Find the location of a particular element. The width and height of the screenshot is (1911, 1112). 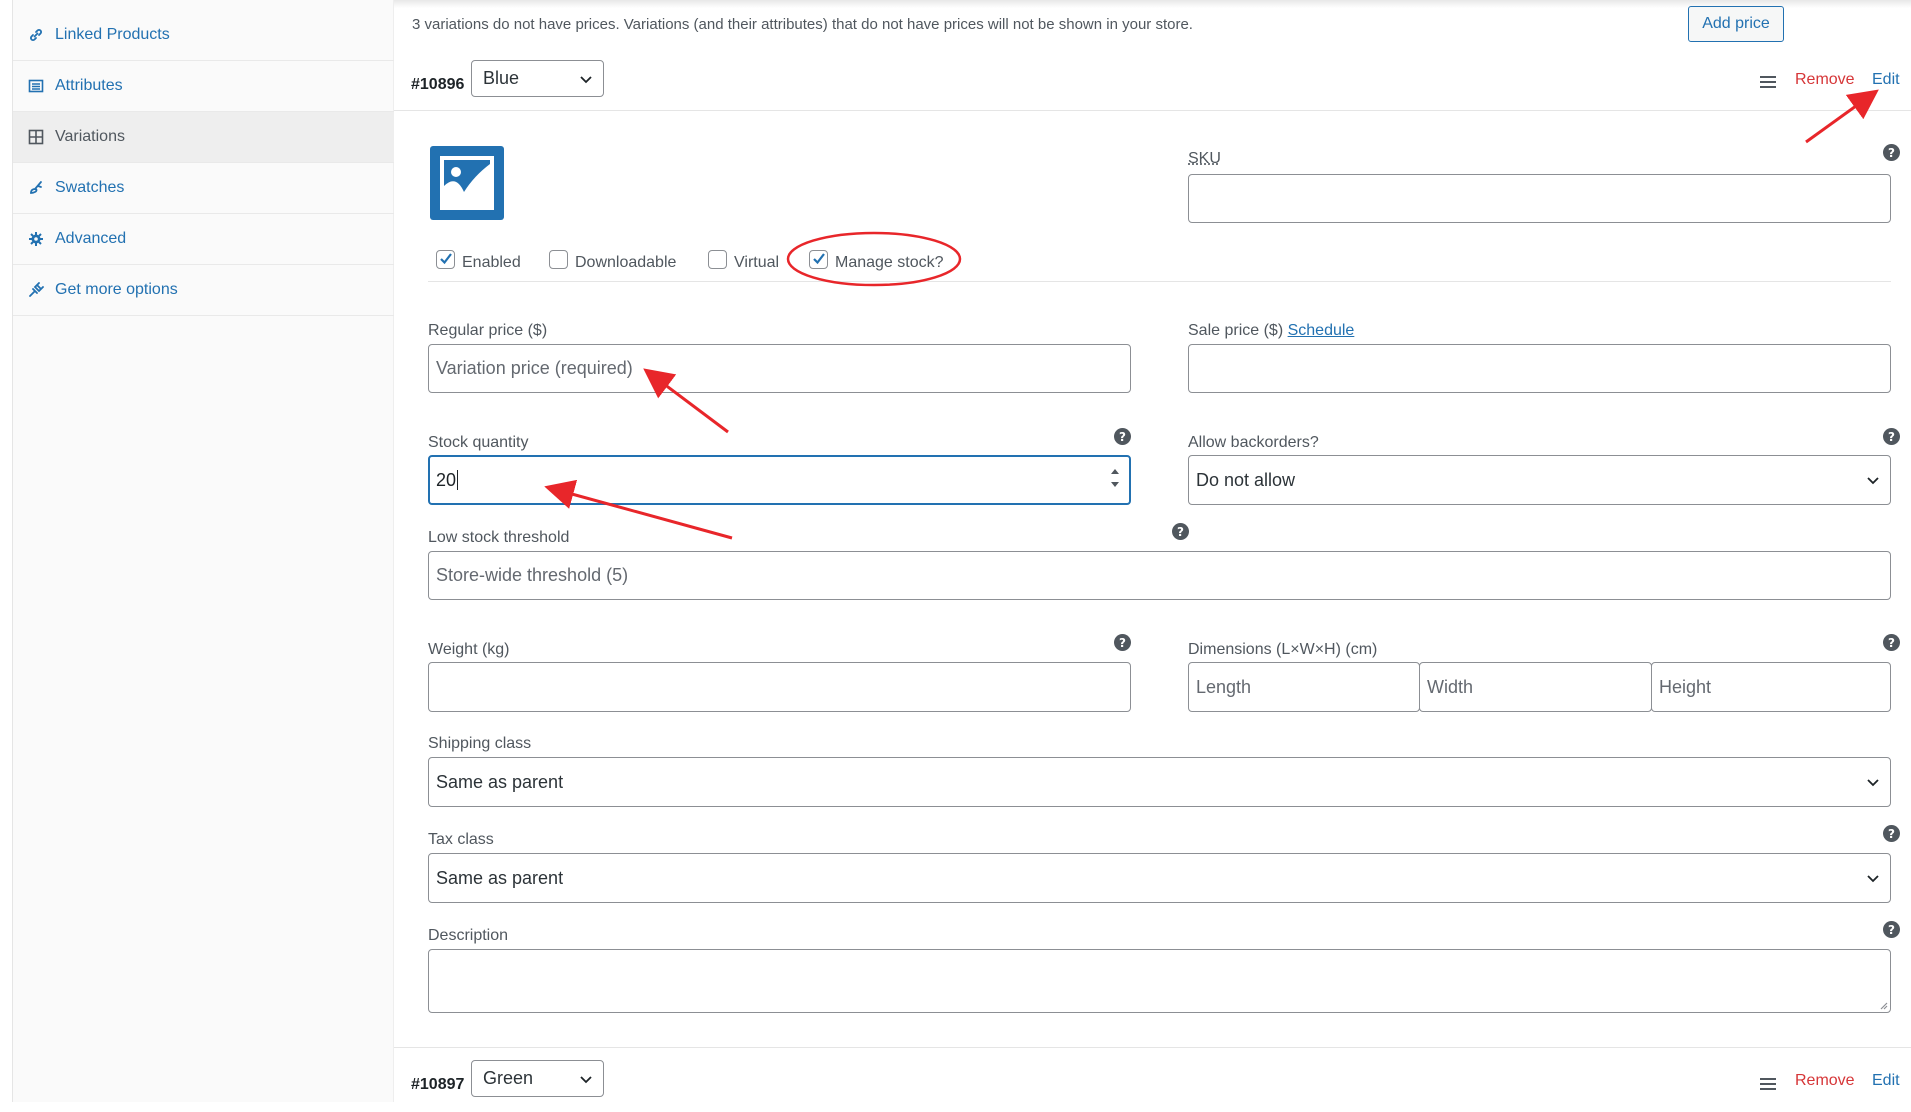

sku-input is located at coordinates (1539, 198).